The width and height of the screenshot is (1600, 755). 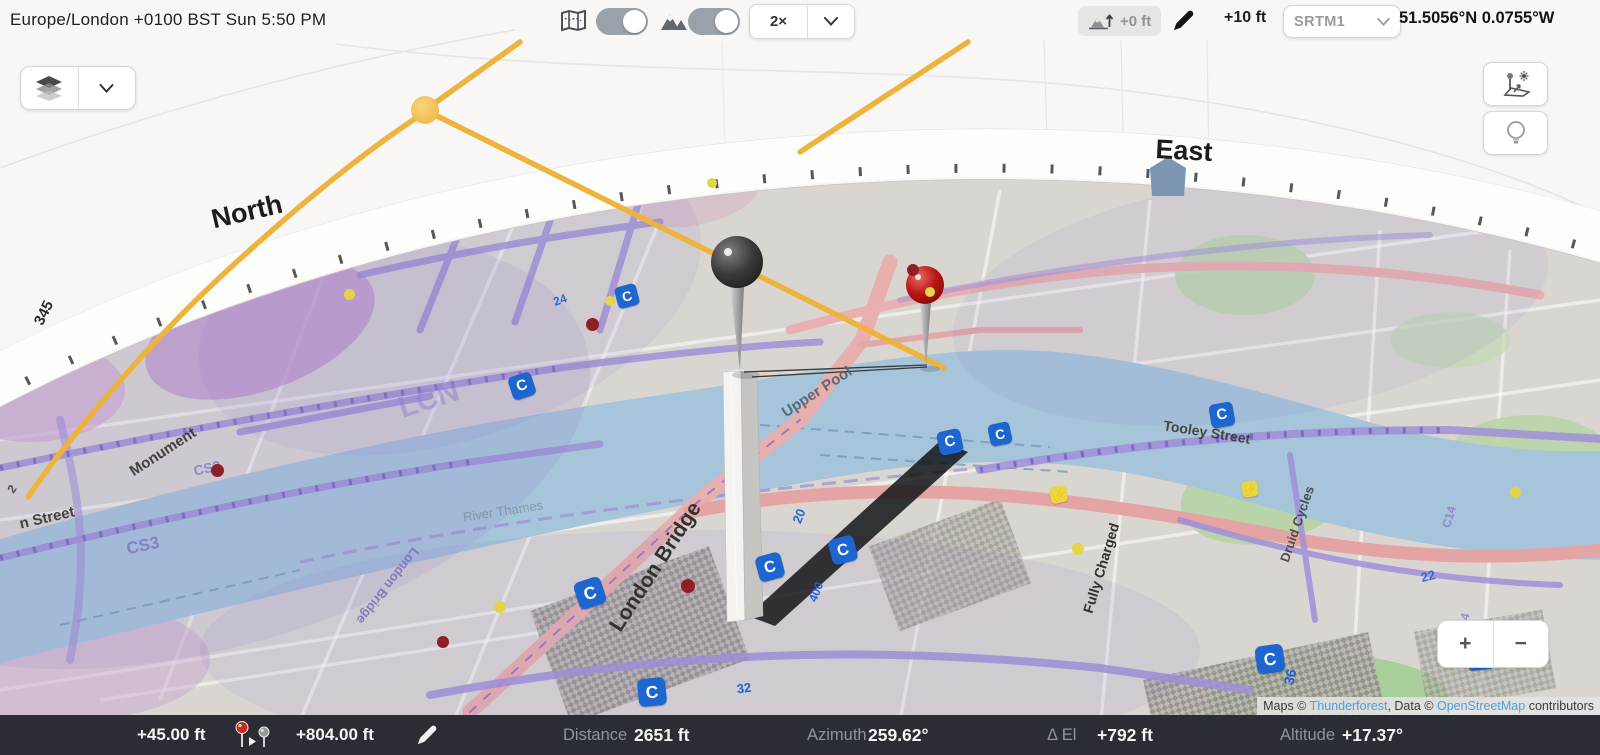 I want to click on layers-button, so click(x=49, y=88).